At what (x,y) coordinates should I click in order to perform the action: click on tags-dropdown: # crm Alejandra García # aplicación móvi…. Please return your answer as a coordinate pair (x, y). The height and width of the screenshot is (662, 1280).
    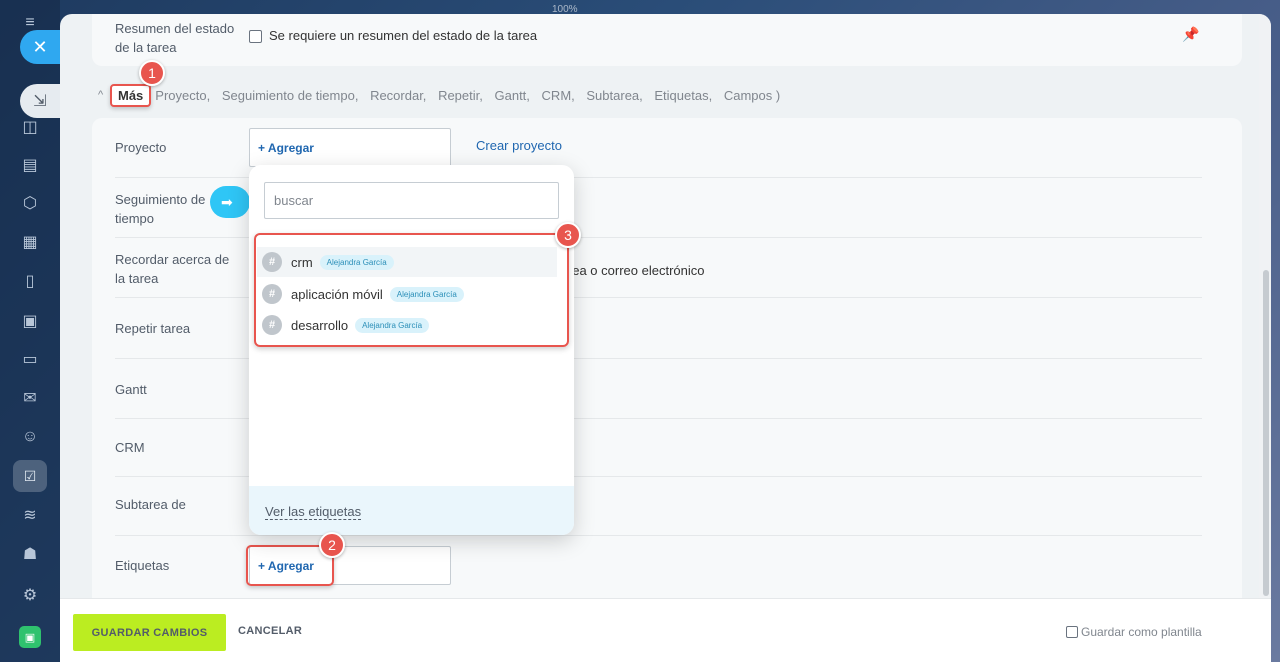
    Looking at the image, I should click on (411, 350).